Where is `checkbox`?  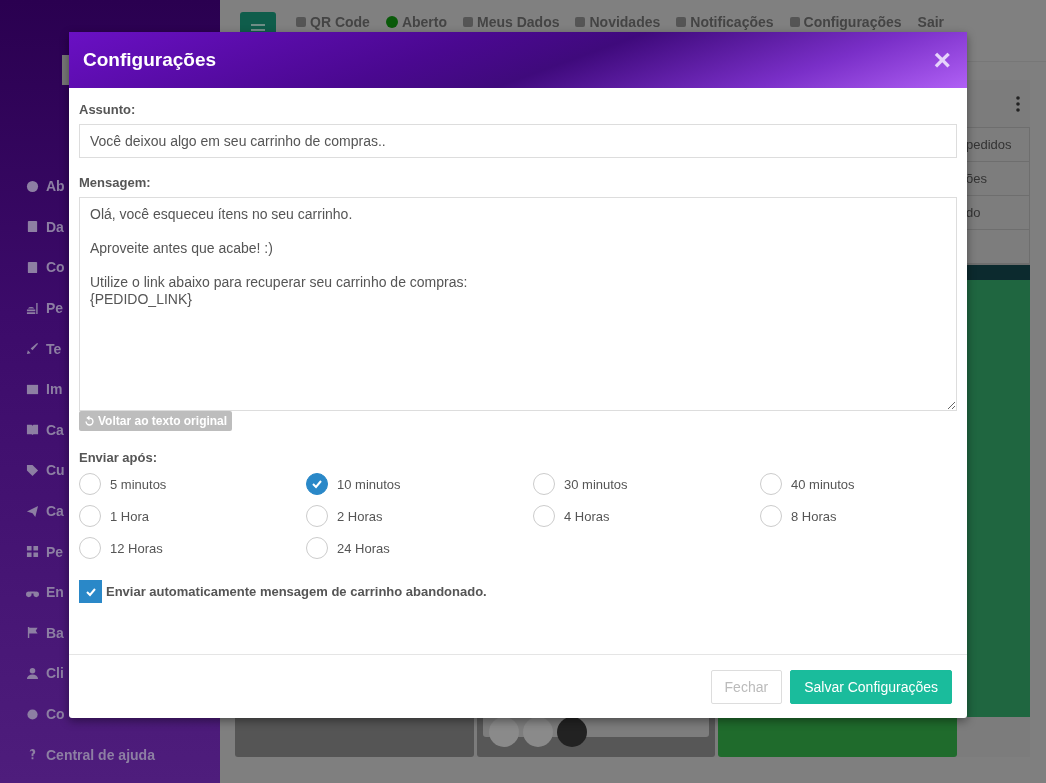 checkbox is located at coordinates (90, 591).